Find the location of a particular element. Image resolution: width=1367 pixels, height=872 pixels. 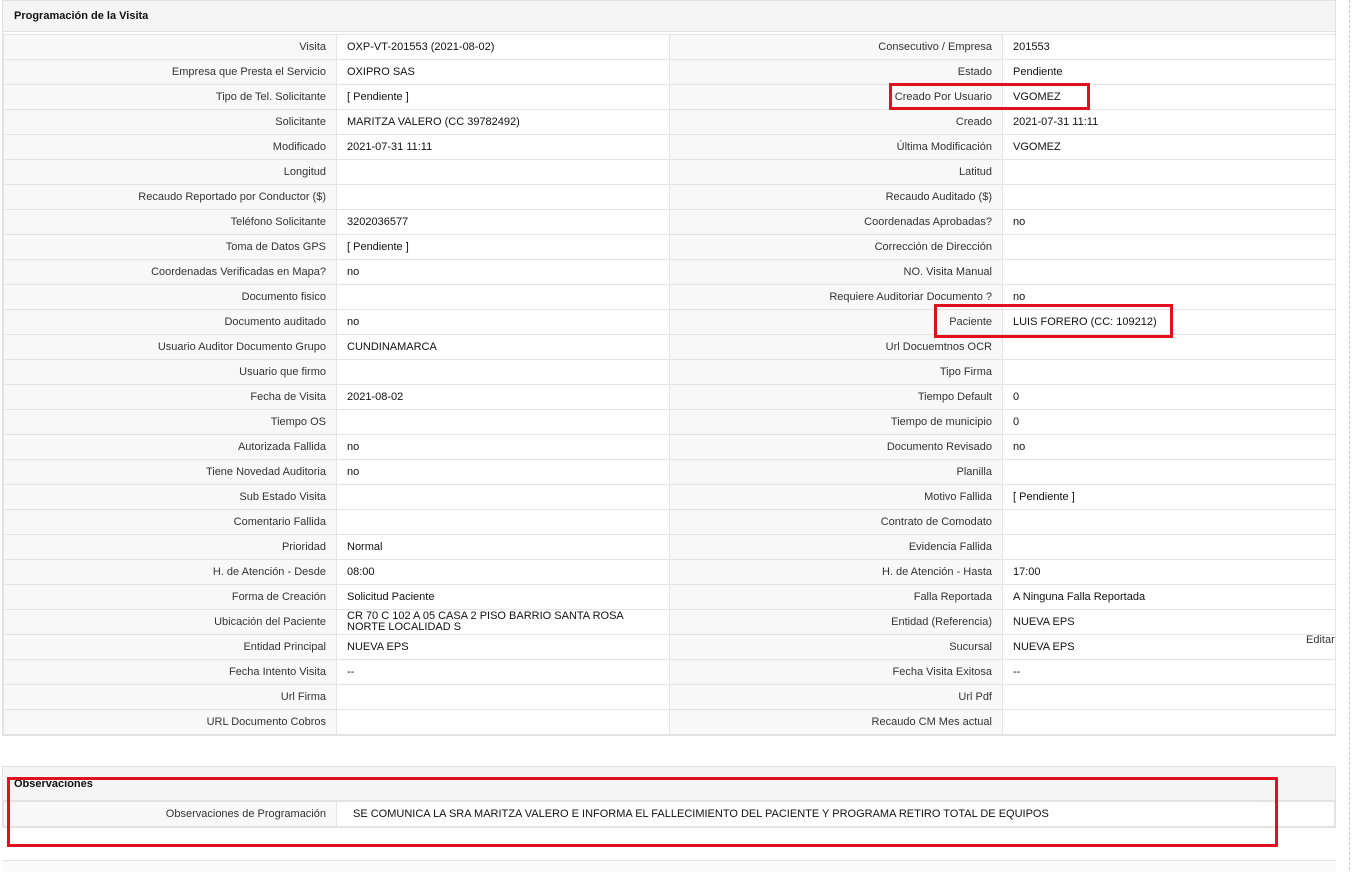

field-label: Falla Reportada is located at coordinates (836, 597).